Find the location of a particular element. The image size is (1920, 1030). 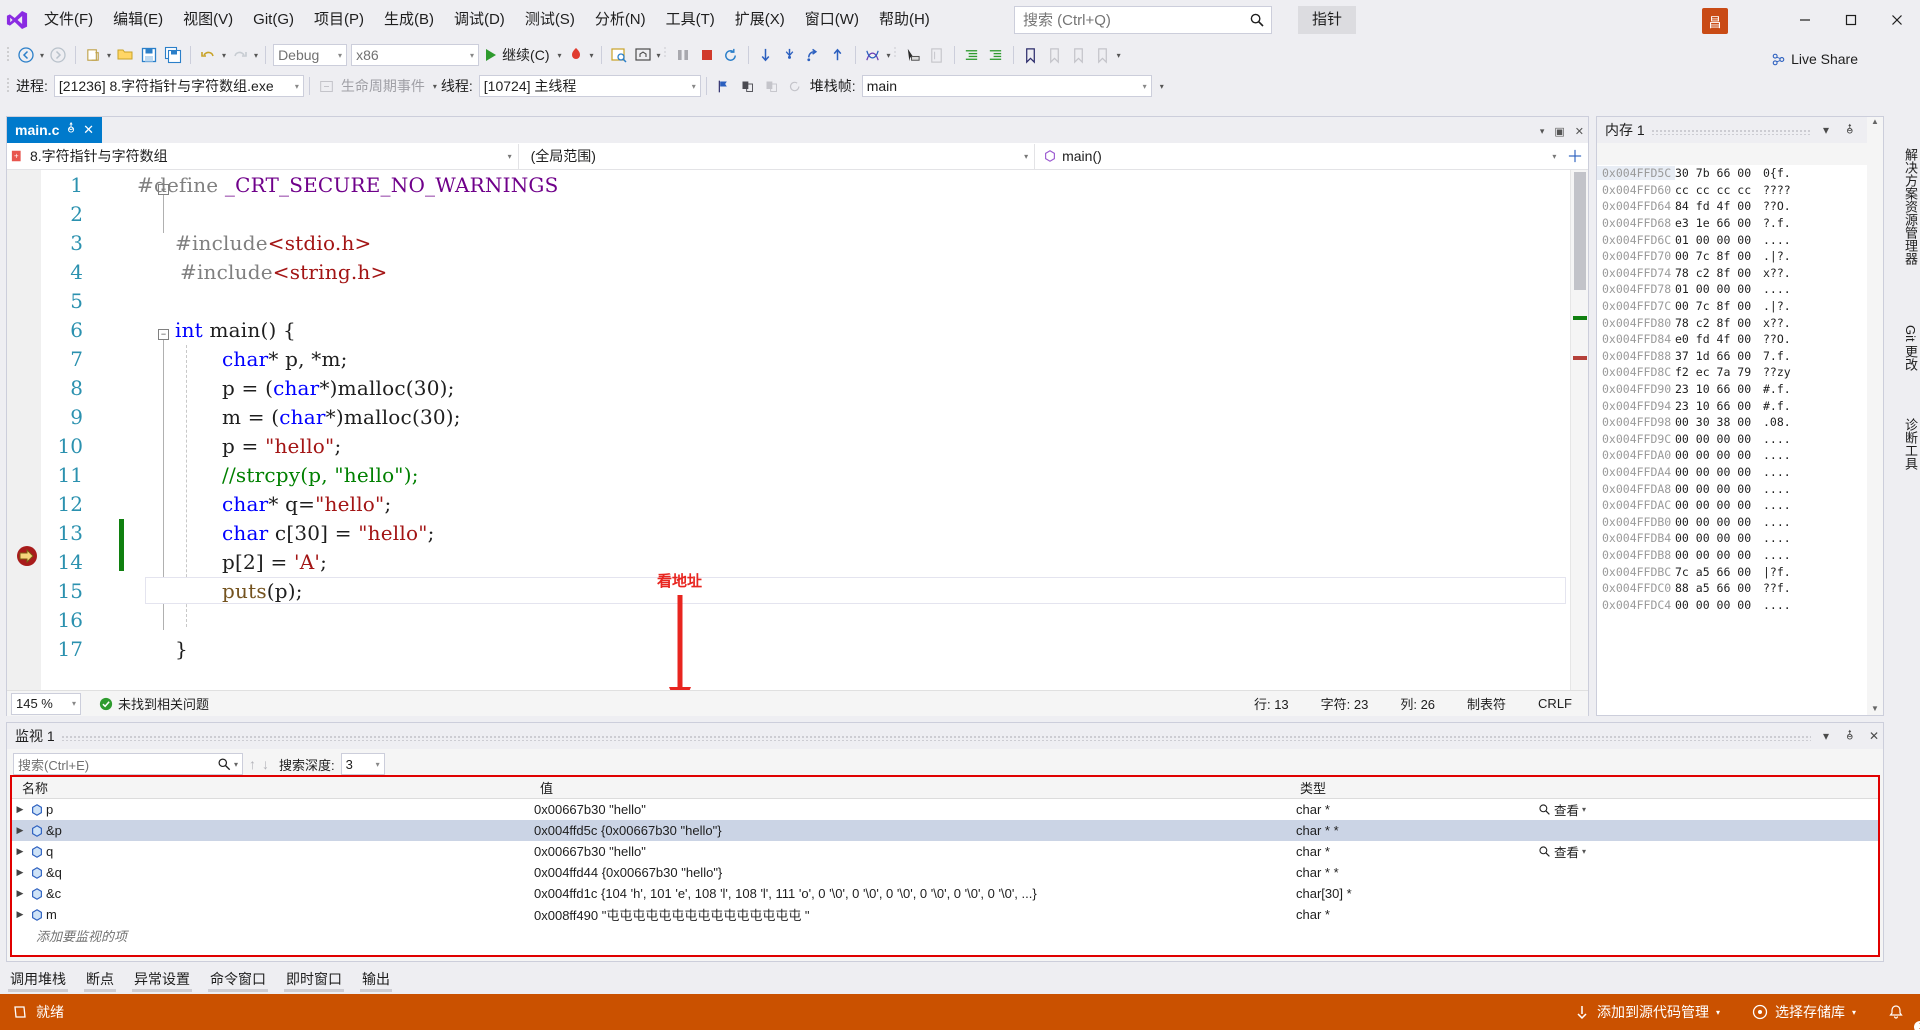

step-into-icon is located at coordinates (766, 55).